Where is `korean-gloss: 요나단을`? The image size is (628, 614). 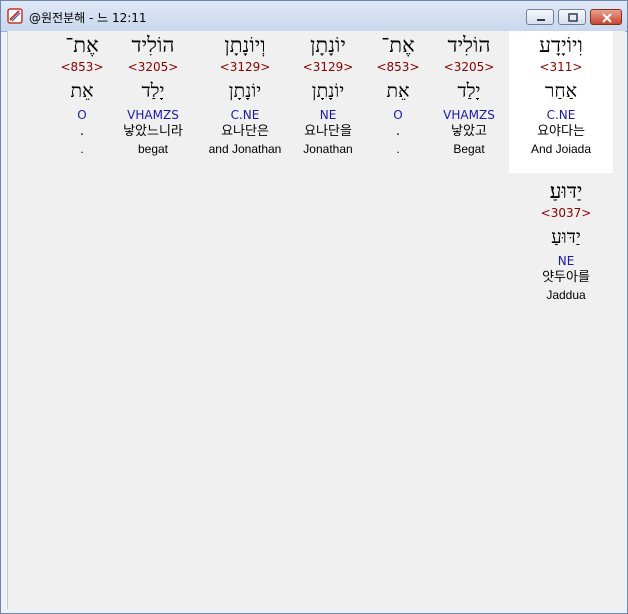 korean-gloss: 요나단을 is located at coordinates (328, 131).